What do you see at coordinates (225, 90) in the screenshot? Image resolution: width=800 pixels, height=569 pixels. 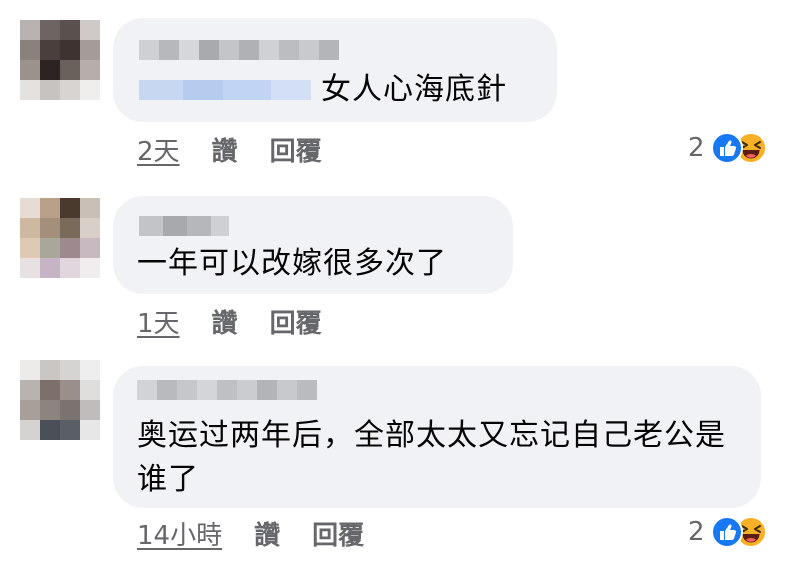 I see `mention-blurred` at bounding box center [225, 90].